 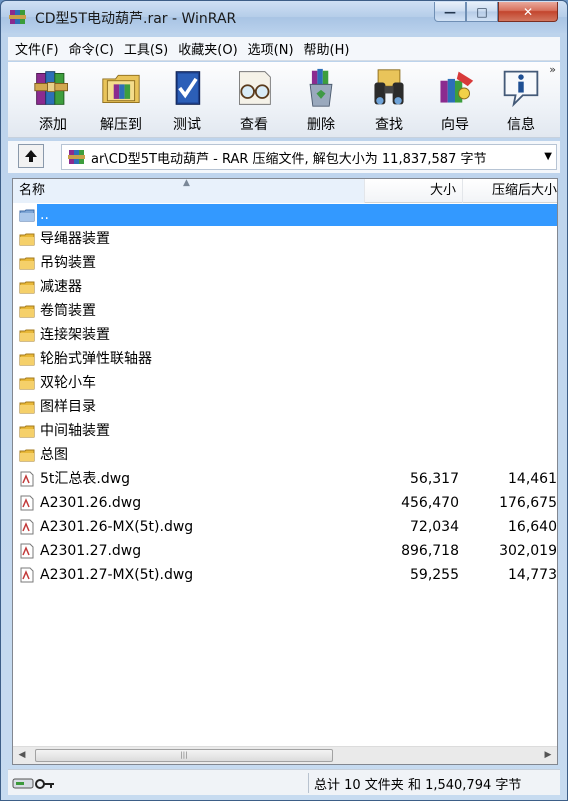 I want to click on add-button: 添加, so click(x=53, y=100).